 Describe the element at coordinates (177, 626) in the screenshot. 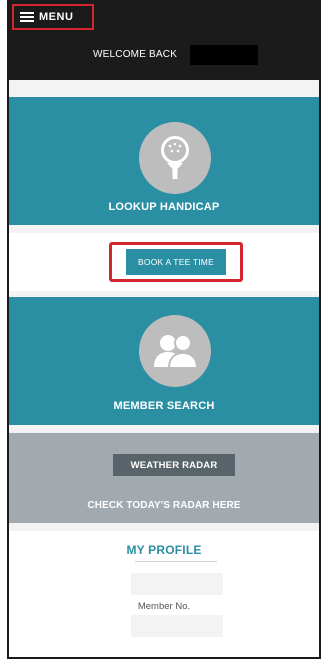

I see `member-number-value` at that location.